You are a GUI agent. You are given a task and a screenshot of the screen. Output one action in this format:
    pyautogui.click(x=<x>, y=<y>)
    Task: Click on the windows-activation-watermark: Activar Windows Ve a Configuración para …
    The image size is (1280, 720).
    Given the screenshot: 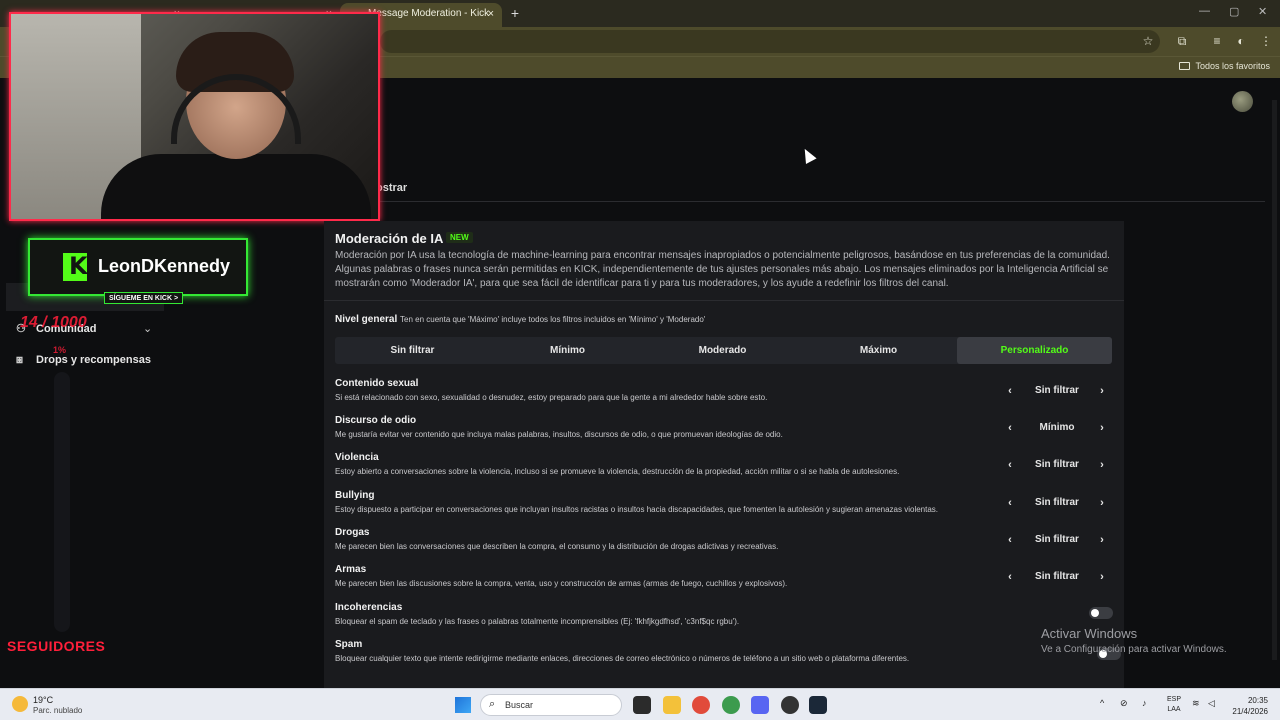 What is the action you would take?
    pyautogui.click(x=1134, y=640)
    